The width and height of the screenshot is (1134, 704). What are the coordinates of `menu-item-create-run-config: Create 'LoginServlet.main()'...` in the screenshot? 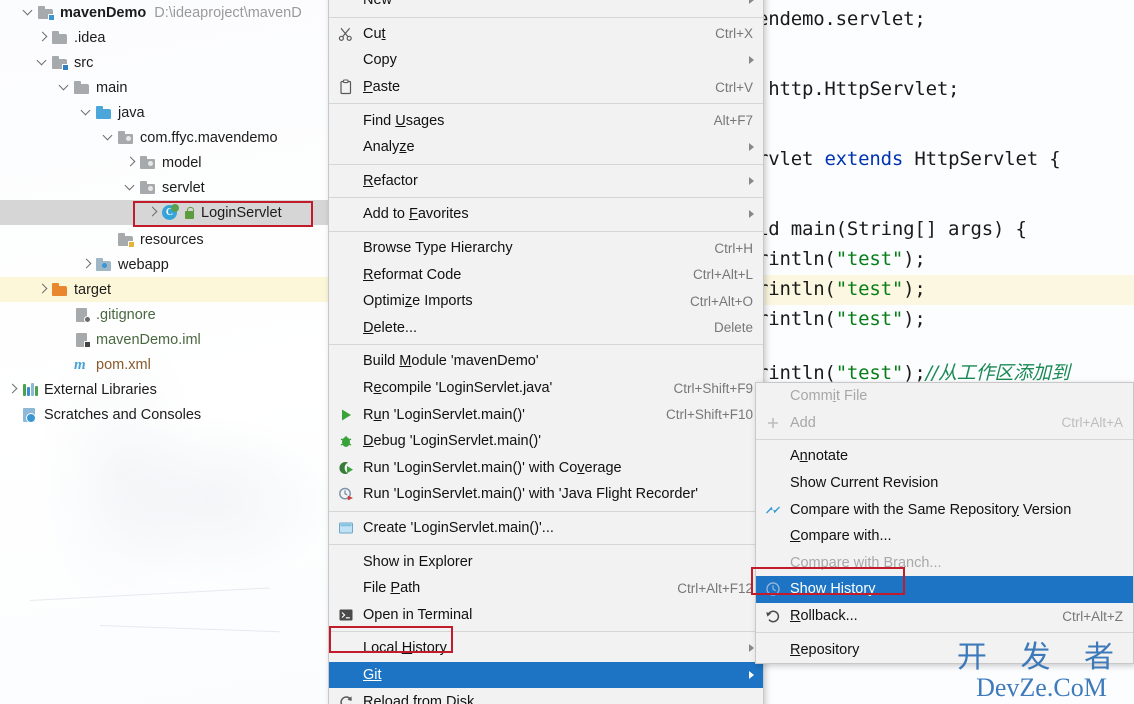 It's located at (546, 528).